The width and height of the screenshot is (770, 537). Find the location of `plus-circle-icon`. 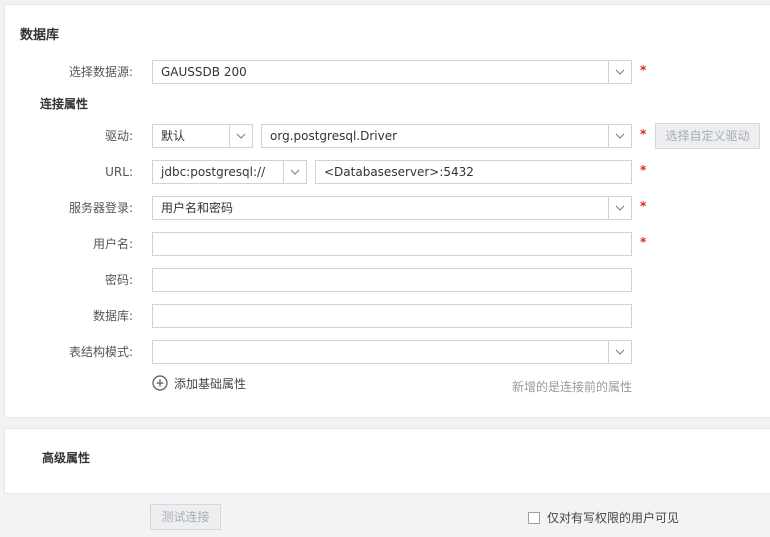

plus-circle-icon is located at coordinates (160, 383).